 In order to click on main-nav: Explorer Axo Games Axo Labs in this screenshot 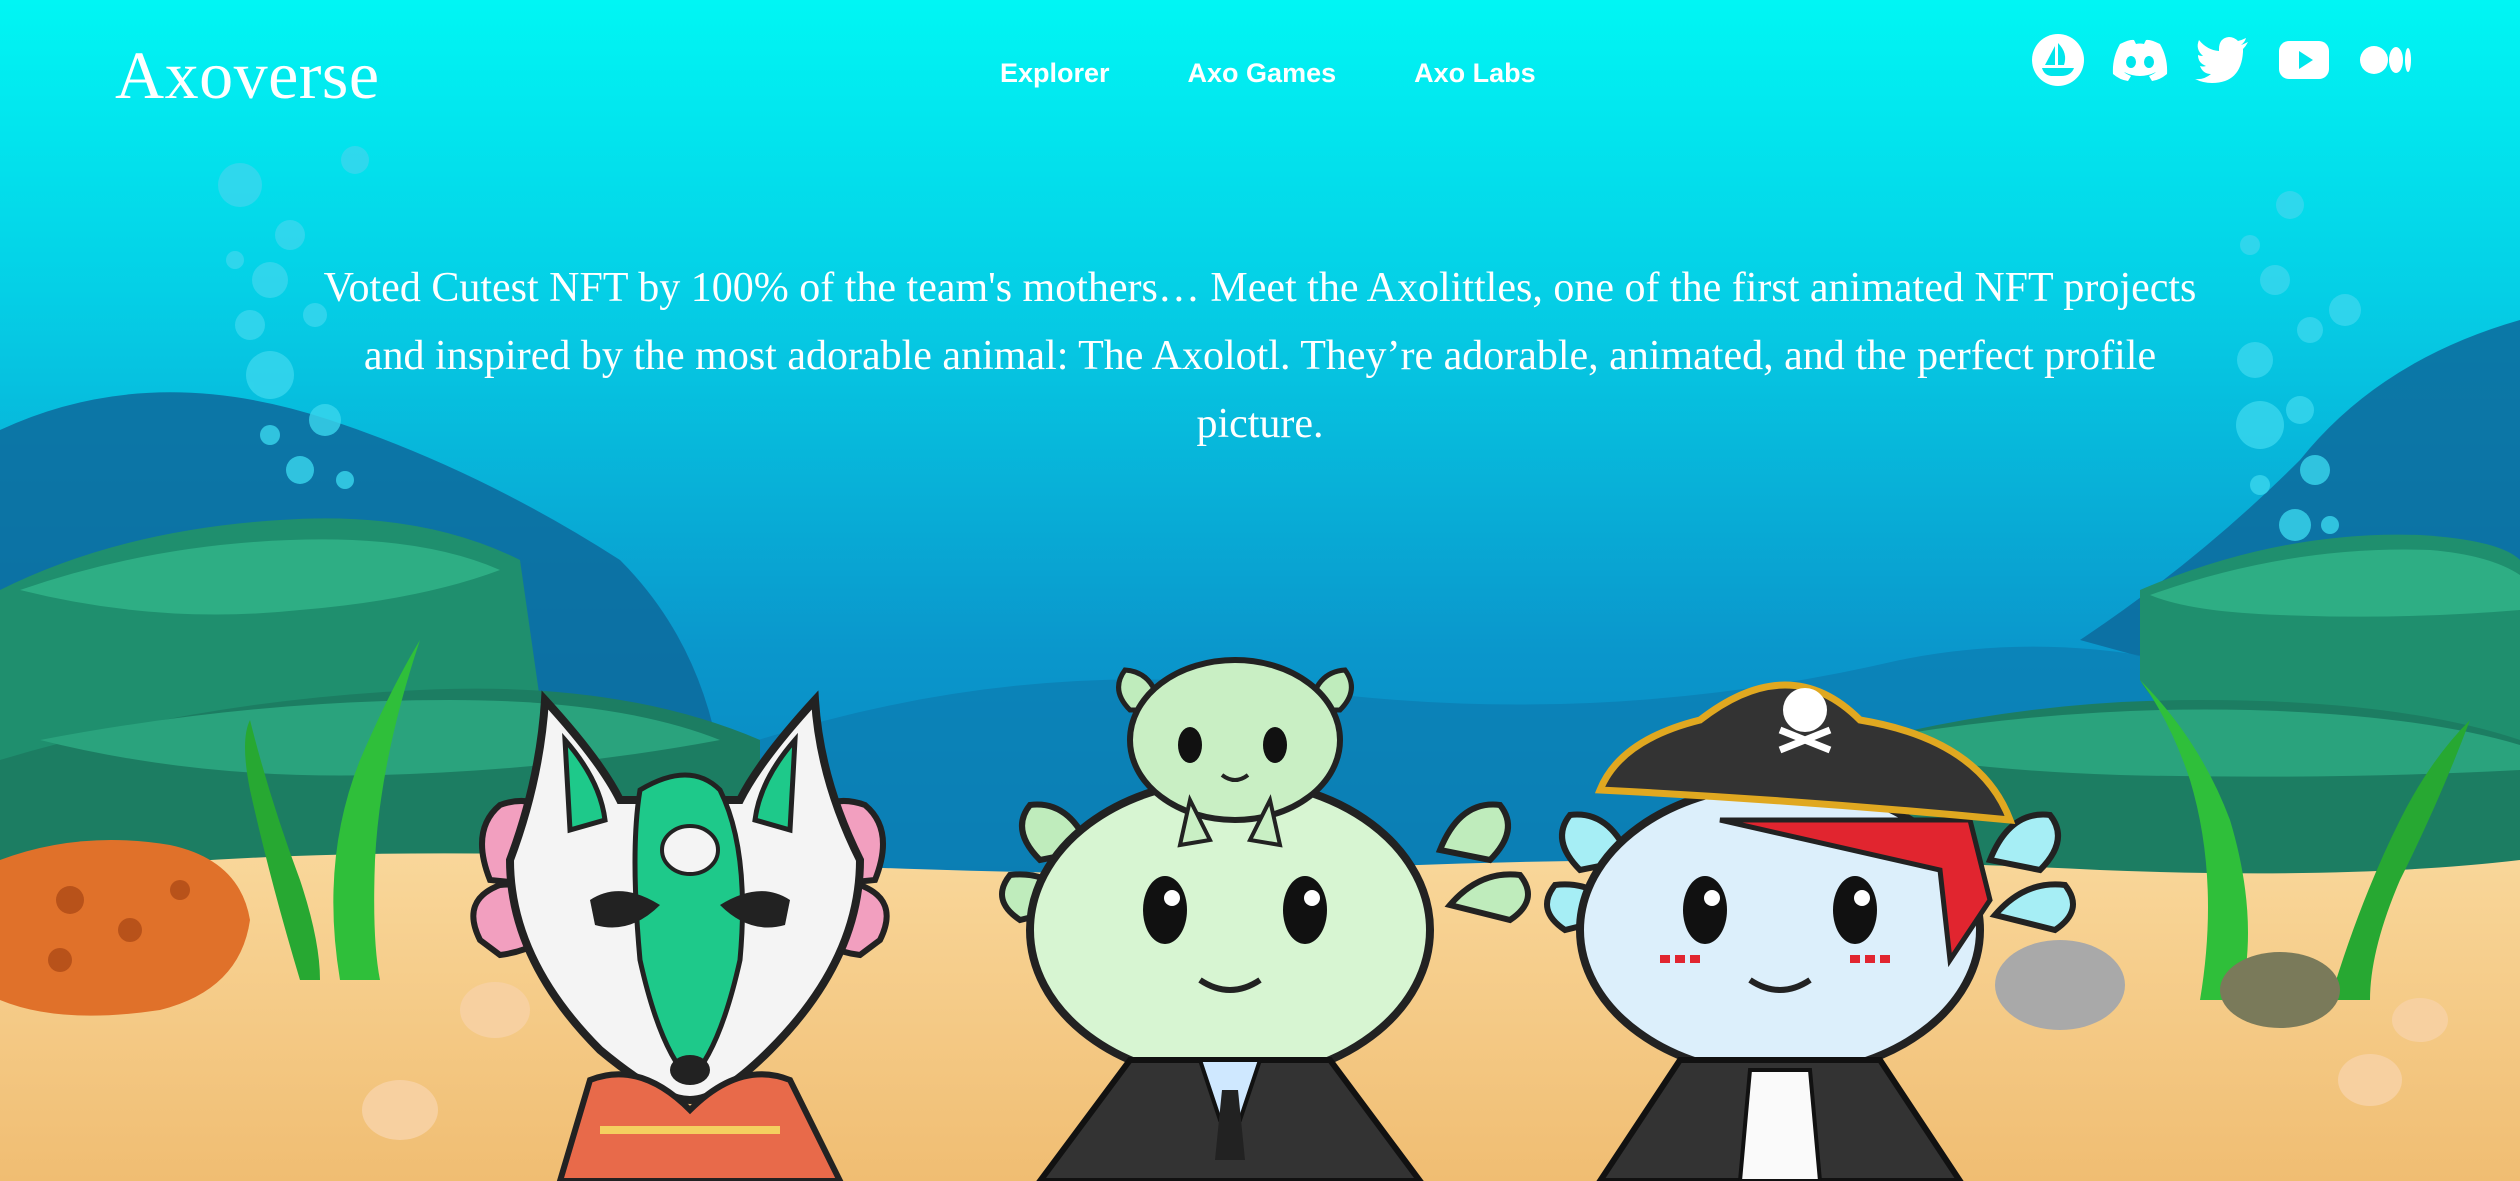, I will do `click(1268, 73)`.